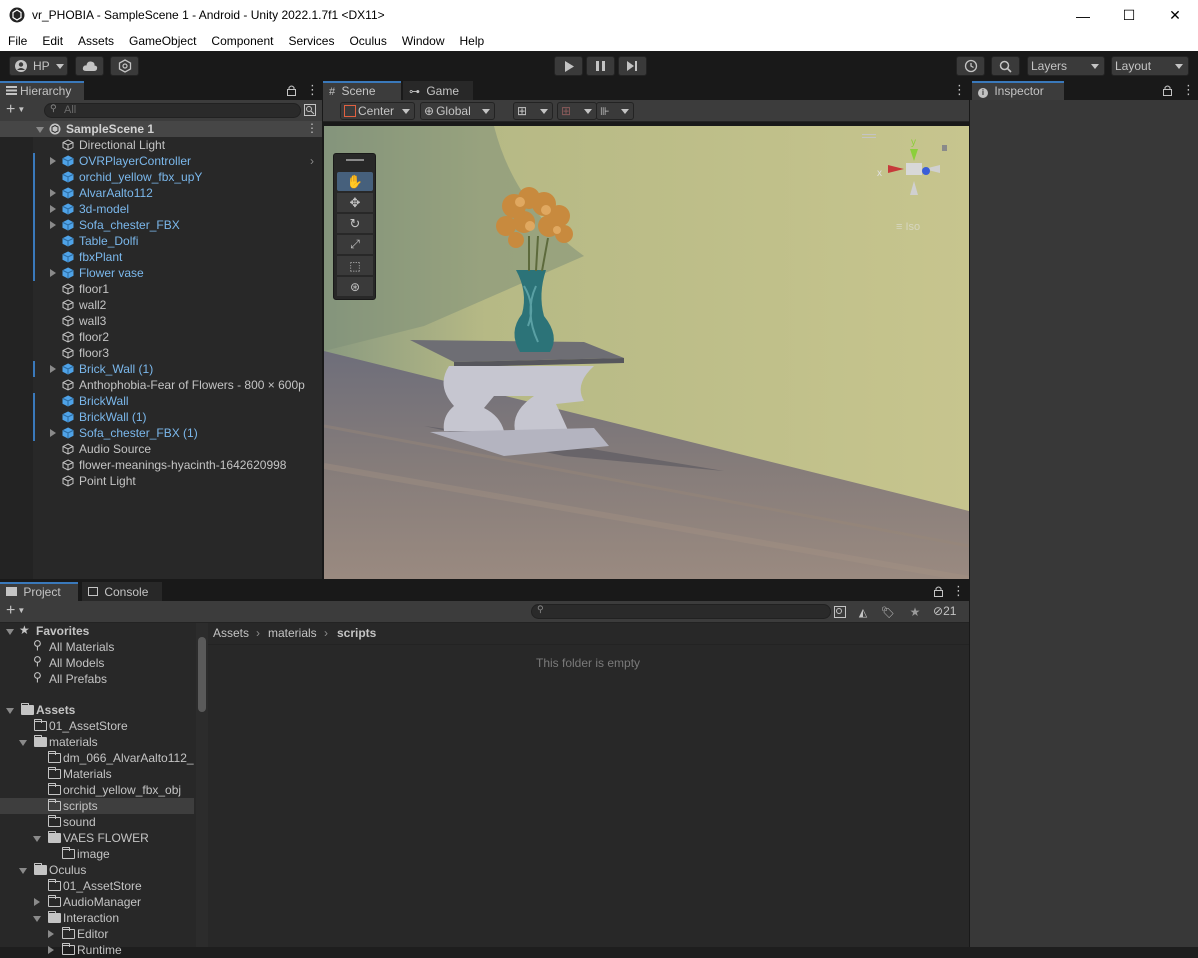  Describe the element at coordinates (355, 244) in the screenshot. I see `scale-tool-button: ⤢` at that location.